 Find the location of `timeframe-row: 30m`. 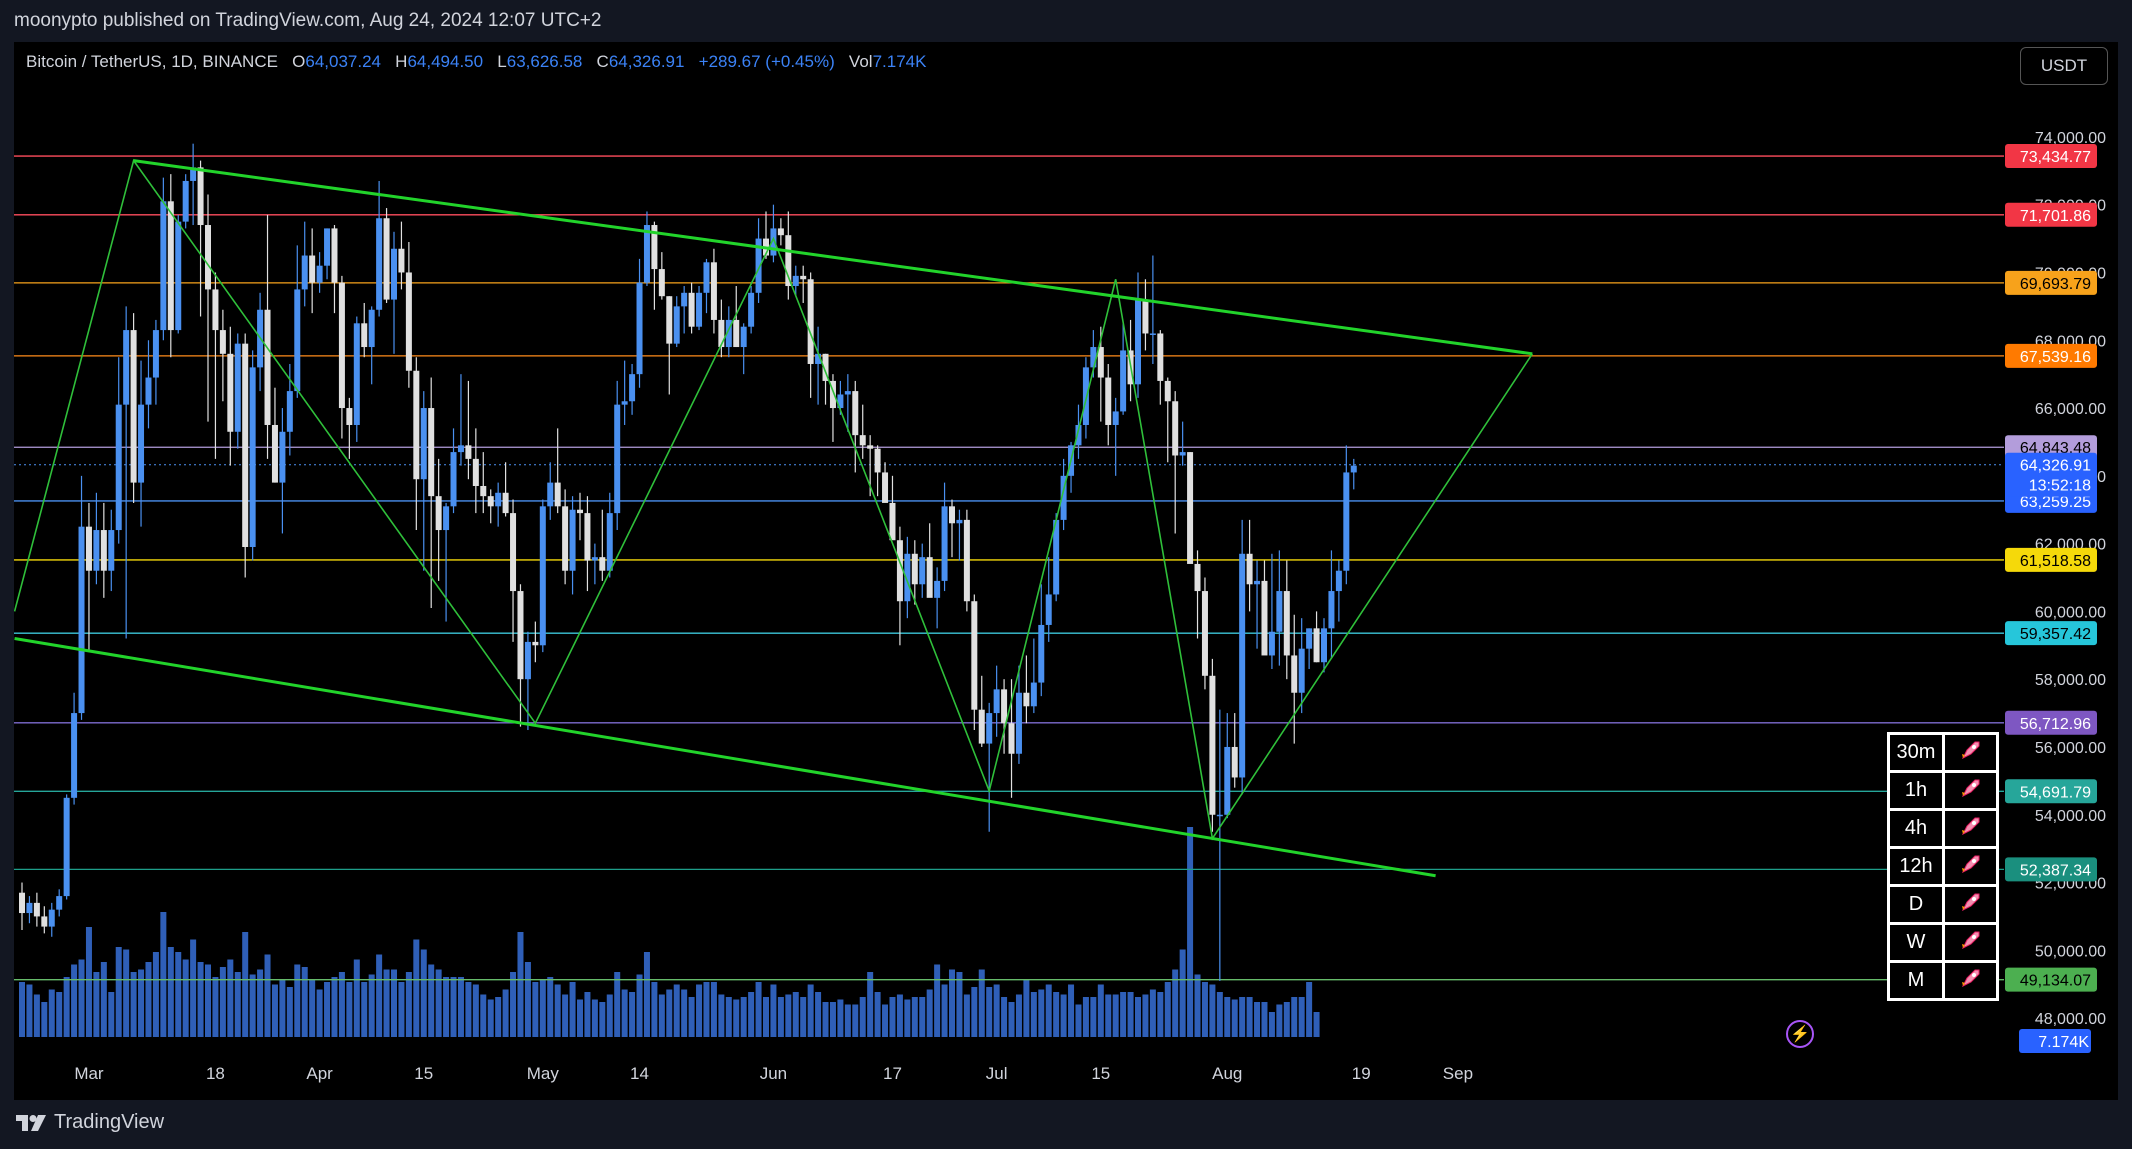

timeframe-row: 30m is located at coordinates (1943, 752).